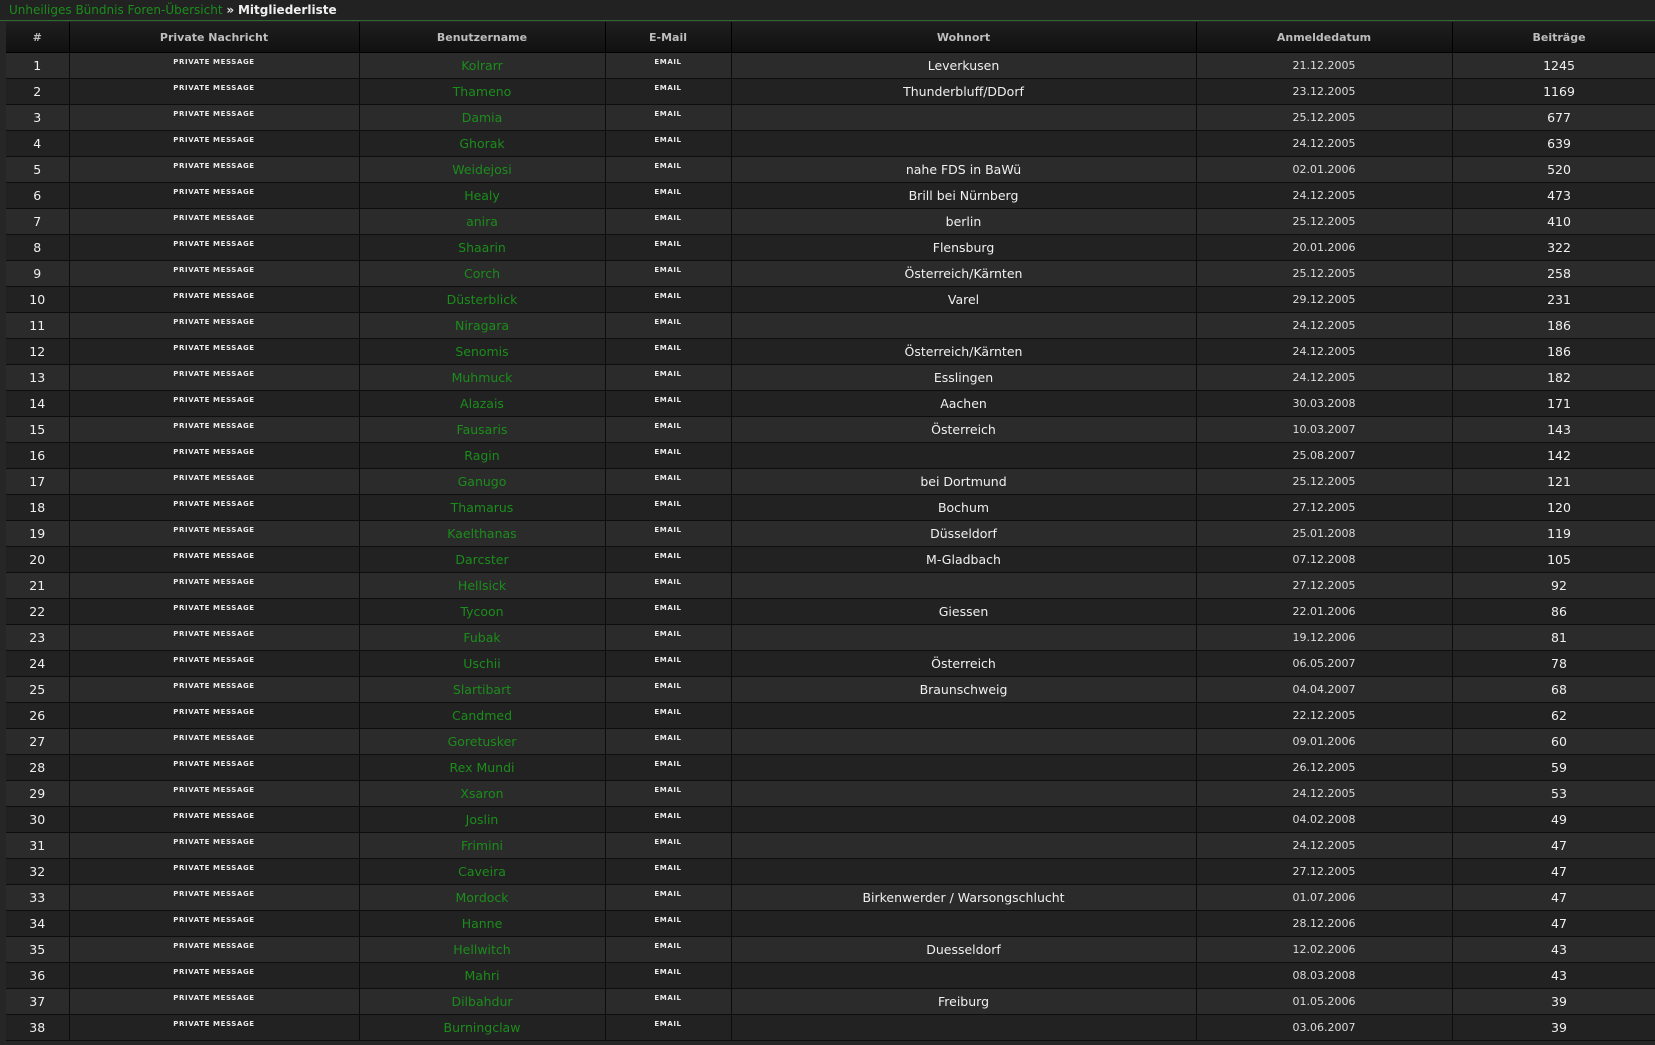  Describe the element at coordinates (482, 871) in the screenshot. I see `username-link: Caveira` at that location.